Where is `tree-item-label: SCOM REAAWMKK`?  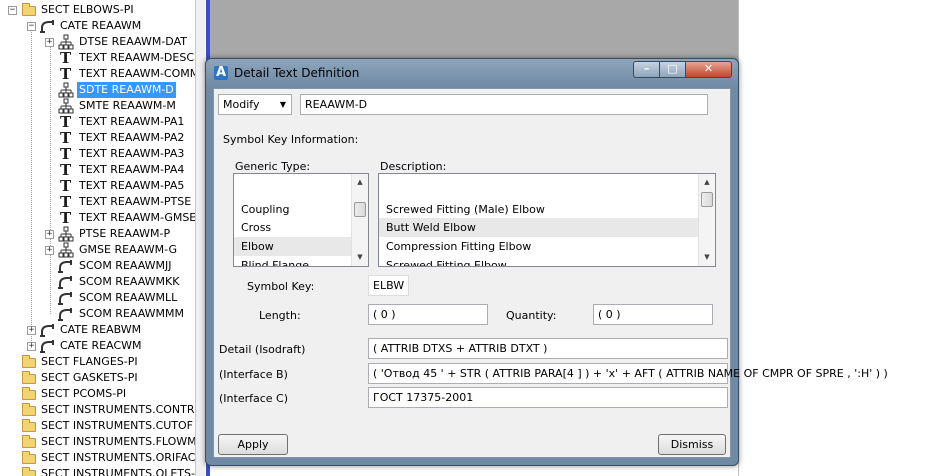
tree-item-label: SCOM REAAWMKK is located at coordinates (129, 281).